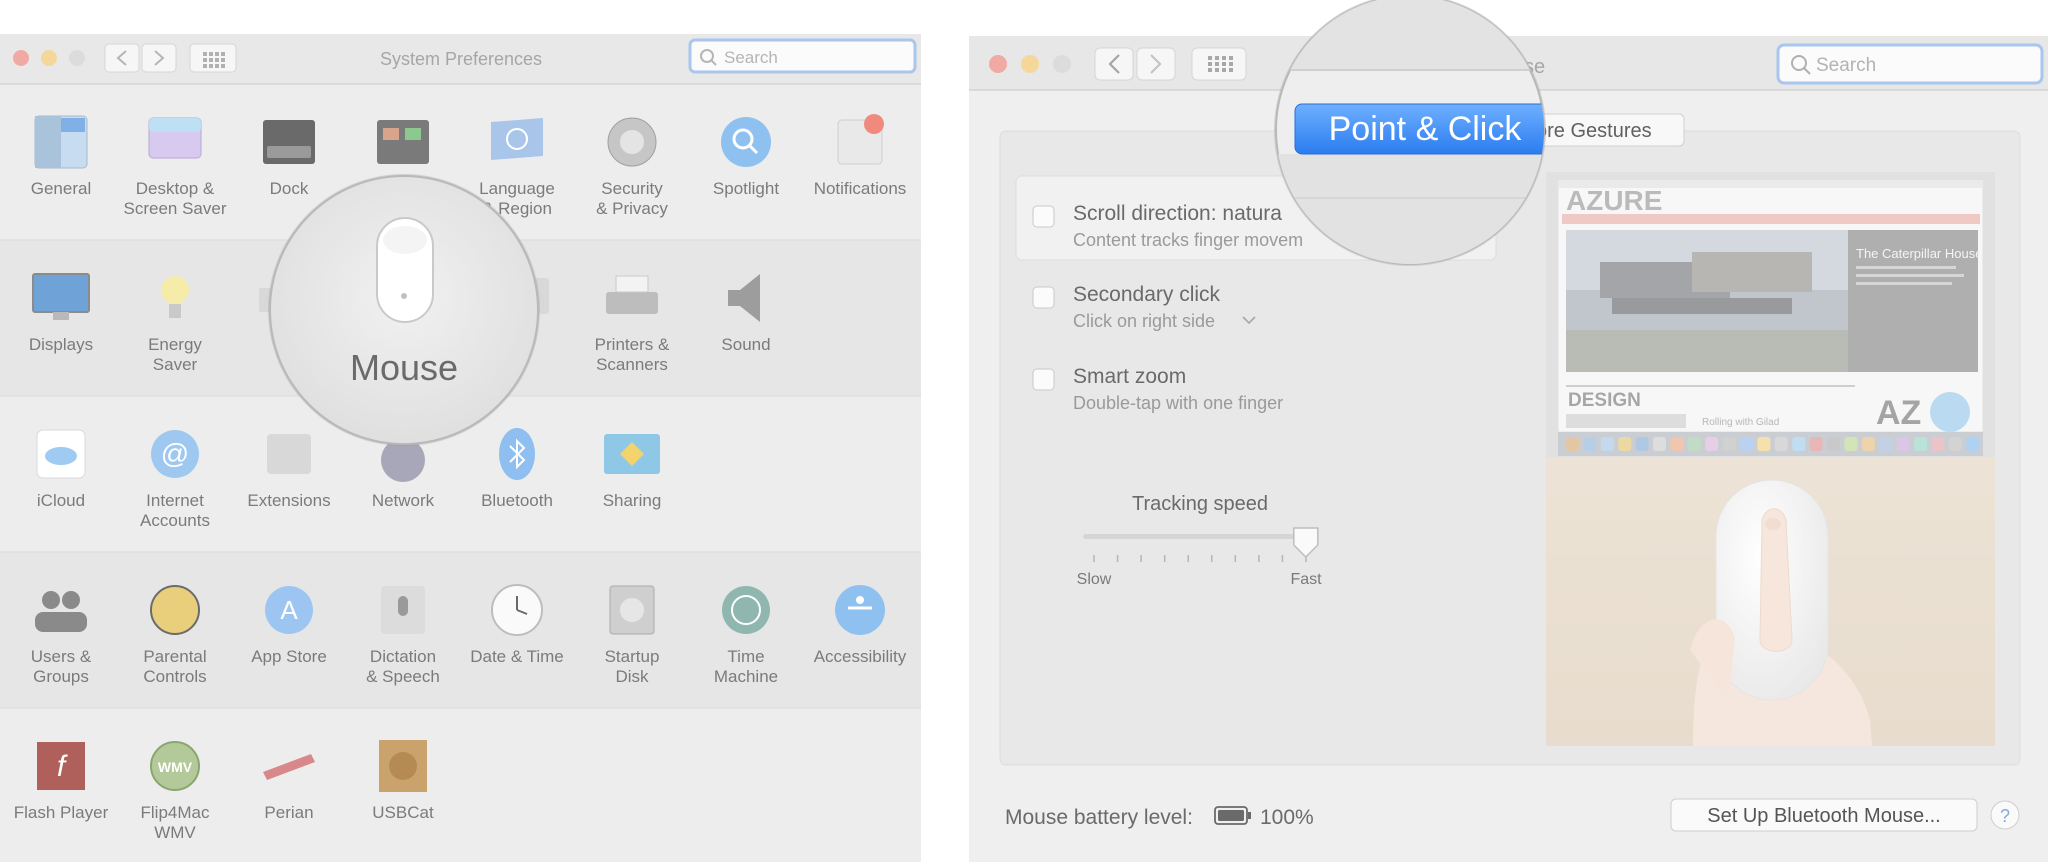 The image size is (2048, 862). Describe the element at coordinates (1594, 131) in the screenshot. I see `tab-more-gestures-label: ore Gestures` at that location.